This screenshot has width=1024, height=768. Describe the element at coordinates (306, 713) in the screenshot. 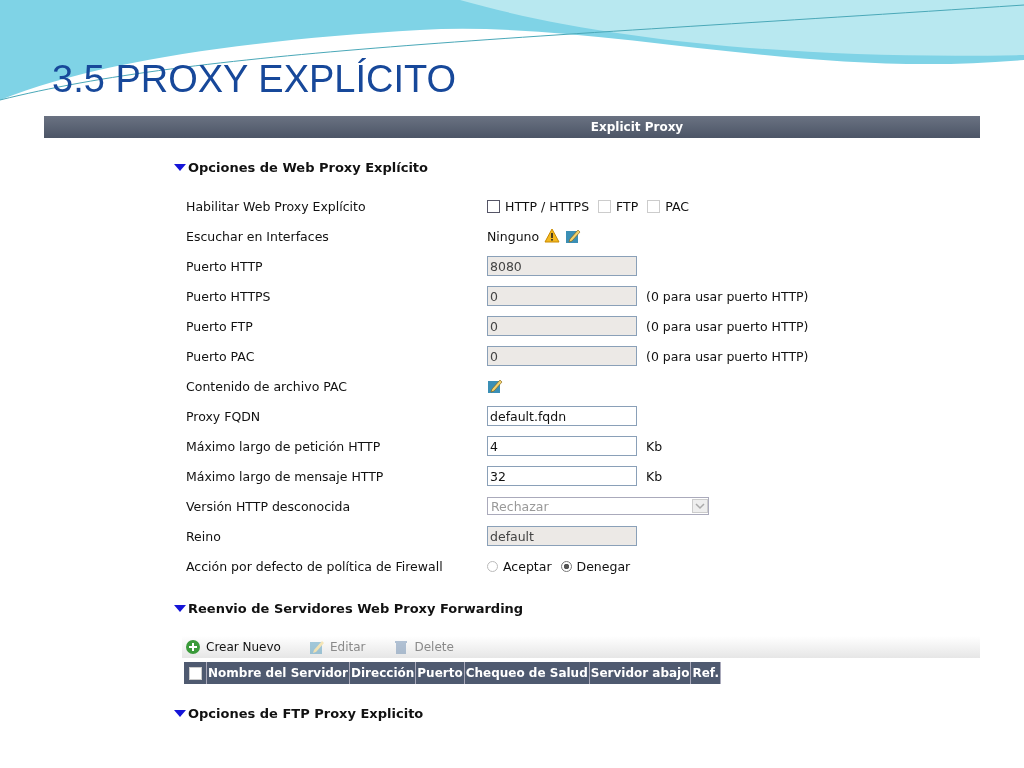

I see `section-title: Opciones de FTP Proxy Explicito` at that location.